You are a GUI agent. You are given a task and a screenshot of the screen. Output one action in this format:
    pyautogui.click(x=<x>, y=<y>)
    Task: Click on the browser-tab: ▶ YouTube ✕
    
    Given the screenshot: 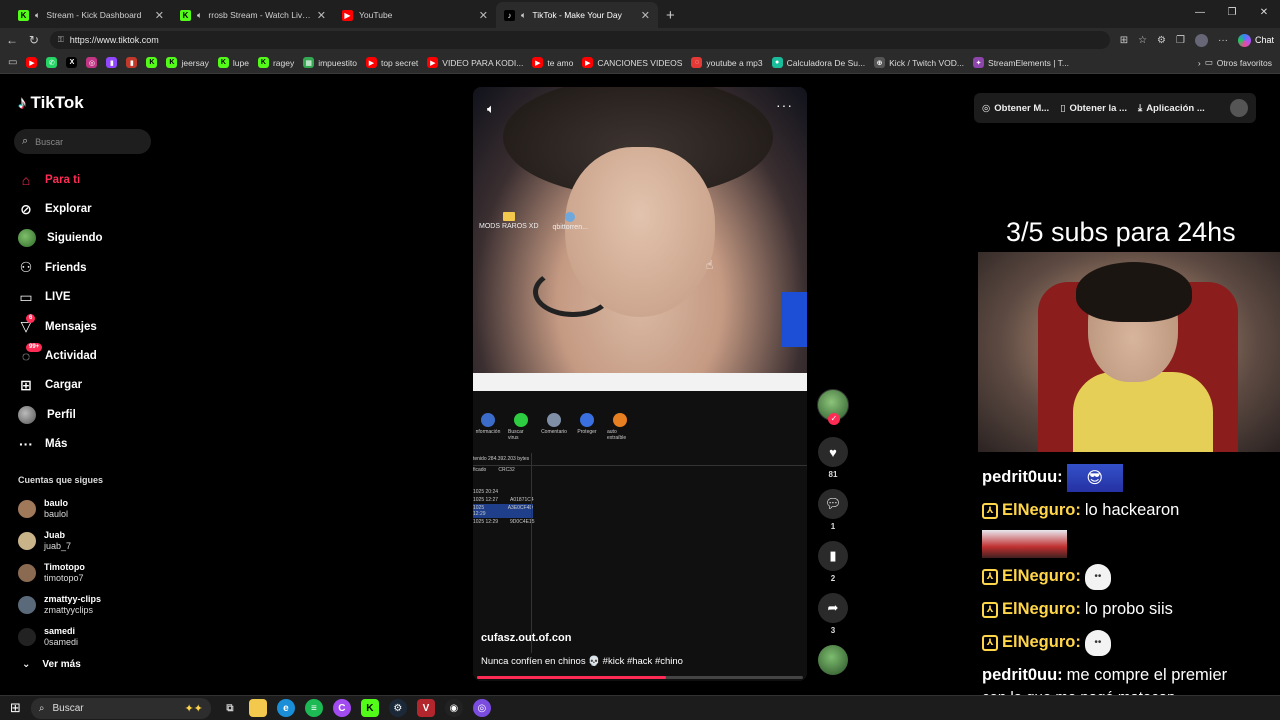 What is the action you would take?
    pyautogui.click(x=415, y=15)
    